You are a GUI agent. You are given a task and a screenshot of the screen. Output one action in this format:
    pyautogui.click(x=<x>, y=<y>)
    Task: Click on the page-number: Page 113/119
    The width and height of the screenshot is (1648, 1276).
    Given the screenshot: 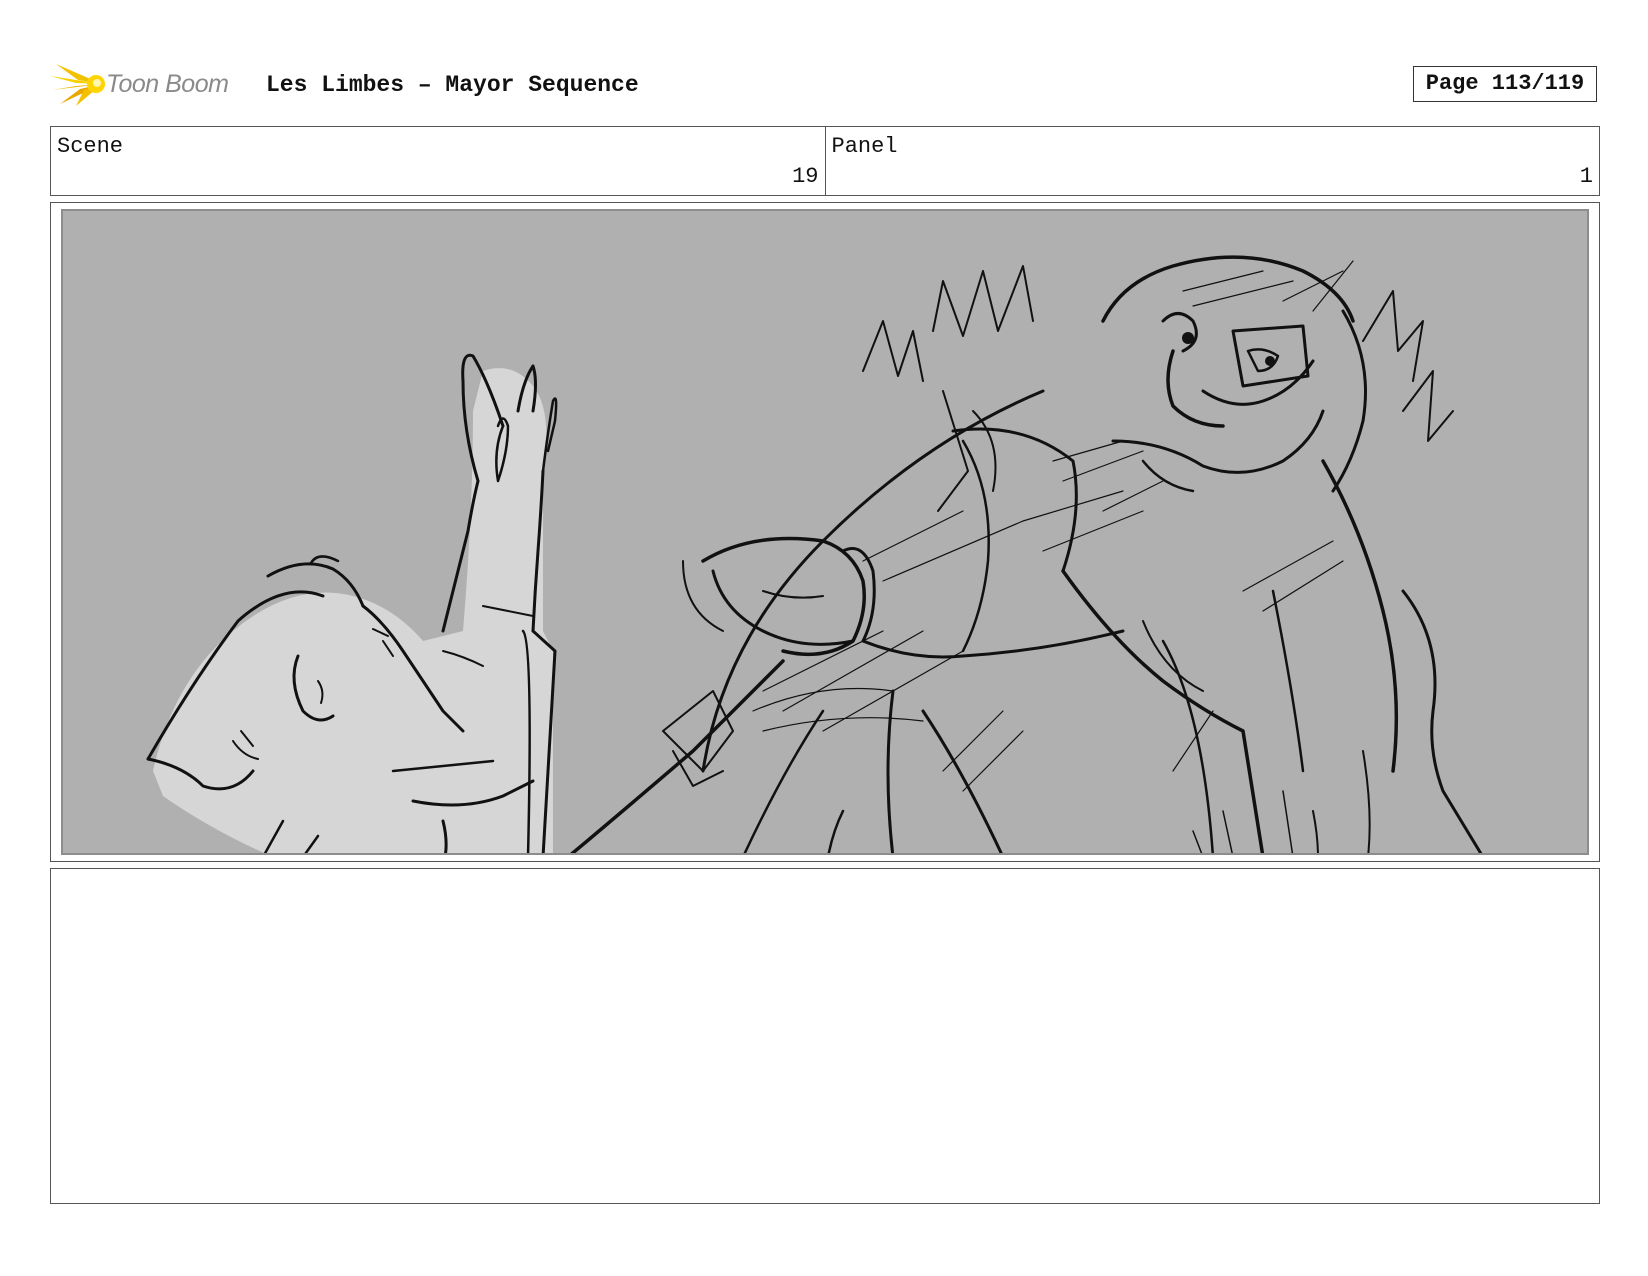 What is the action you would take?
    pyautogui.click(x=1505, y=84)
    